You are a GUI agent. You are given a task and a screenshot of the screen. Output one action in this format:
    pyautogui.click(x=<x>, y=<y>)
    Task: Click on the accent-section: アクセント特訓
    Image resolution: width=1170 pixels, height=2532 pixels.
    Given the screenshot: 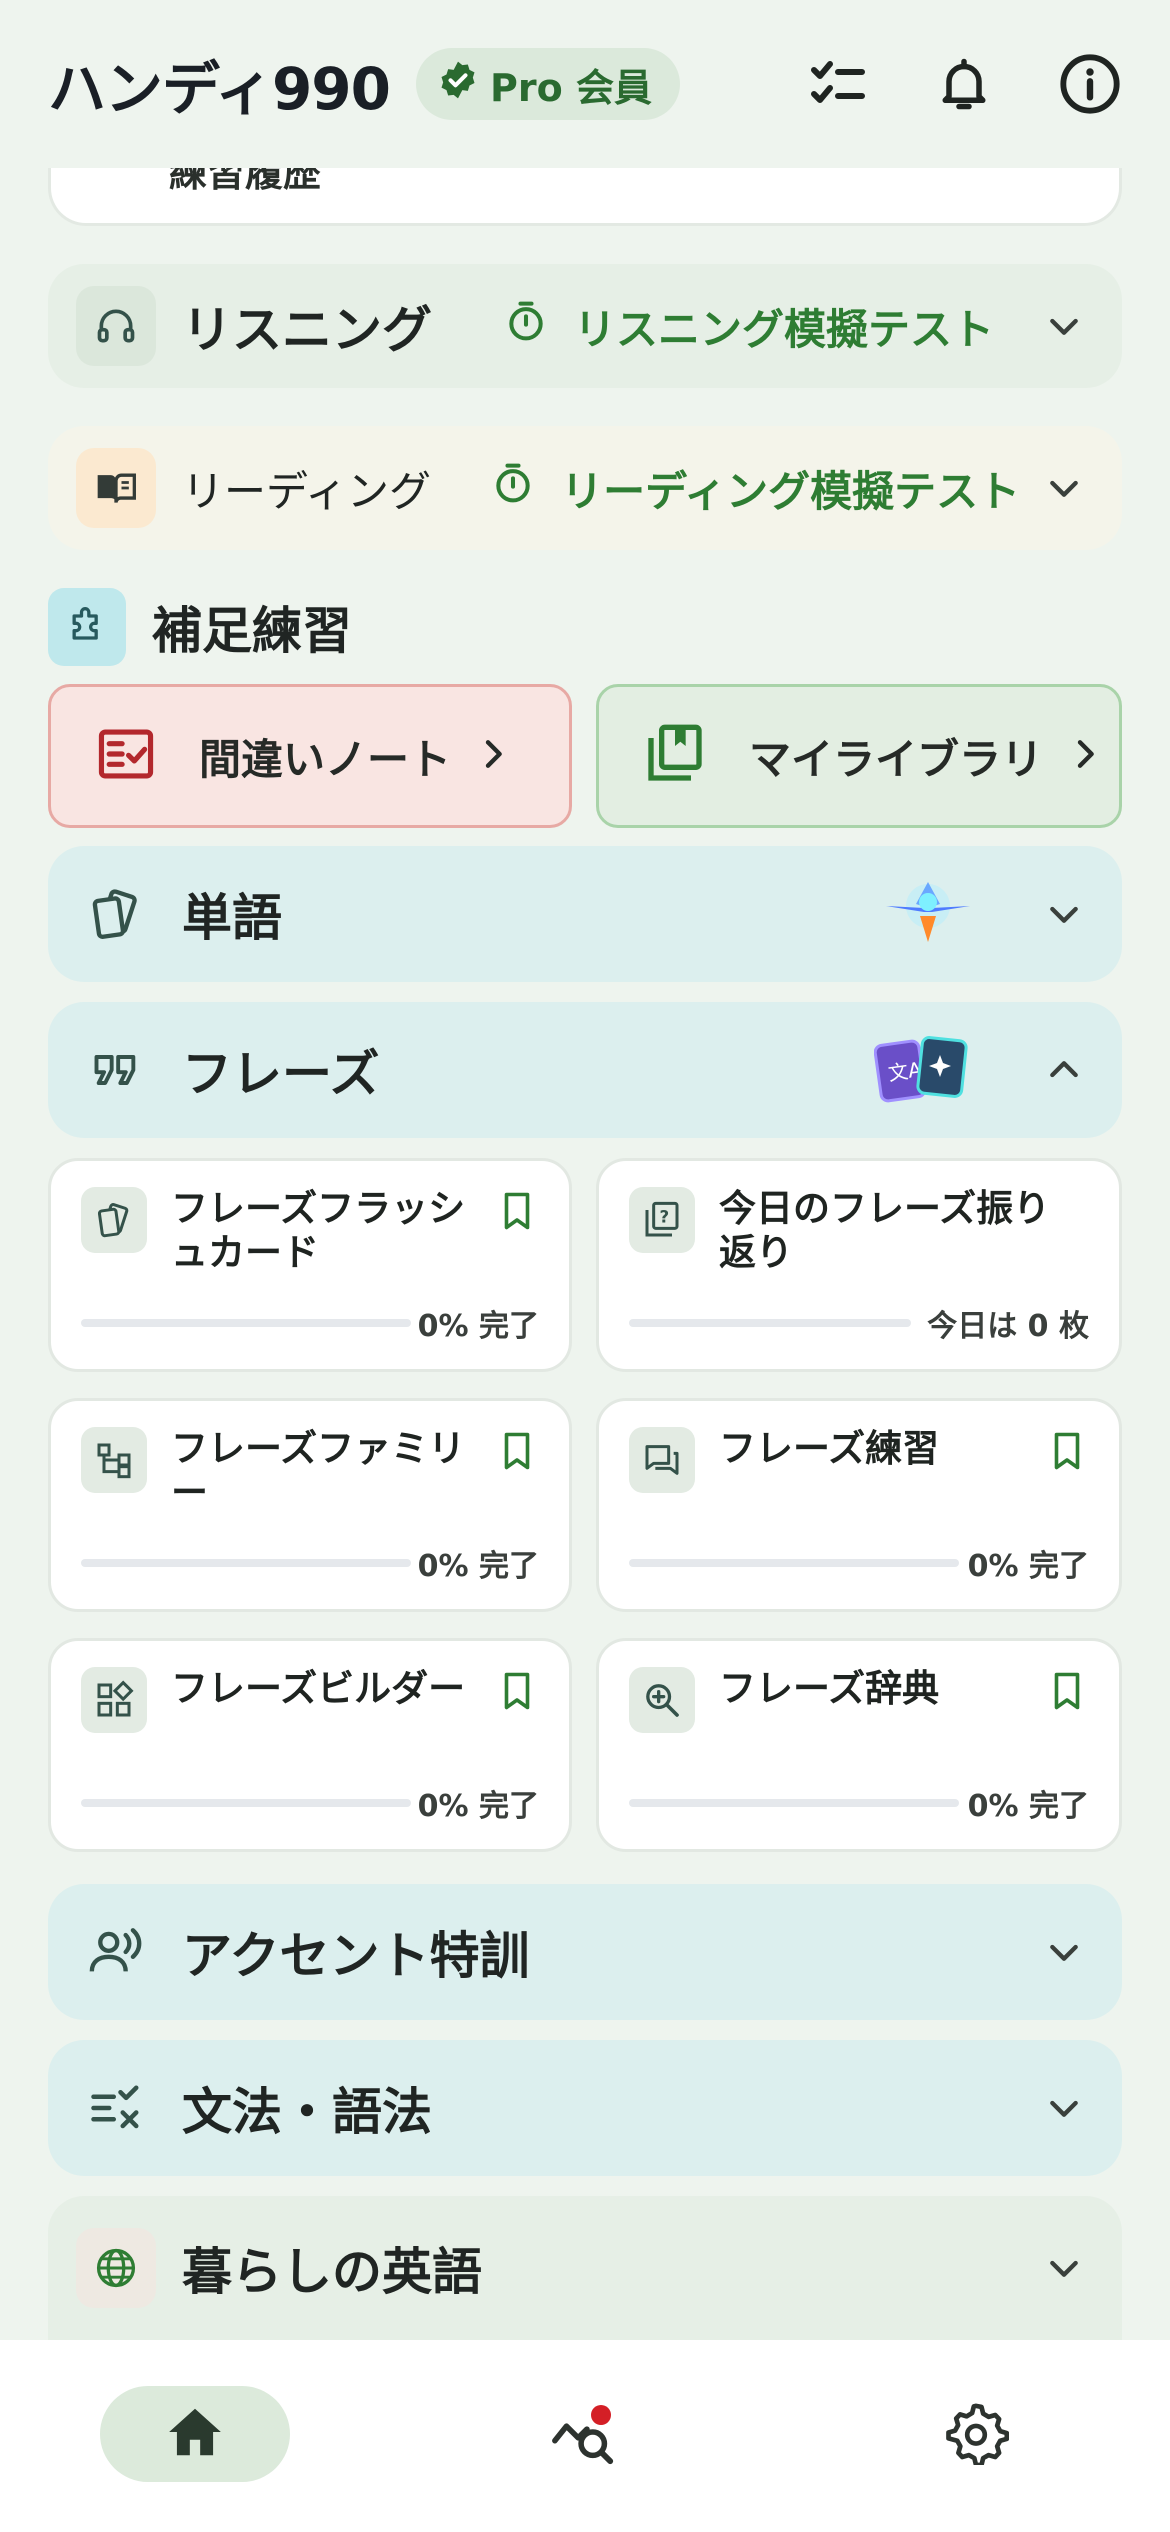 What is the action you would take?
    pyautogui.click(x=585, y=1952)
    